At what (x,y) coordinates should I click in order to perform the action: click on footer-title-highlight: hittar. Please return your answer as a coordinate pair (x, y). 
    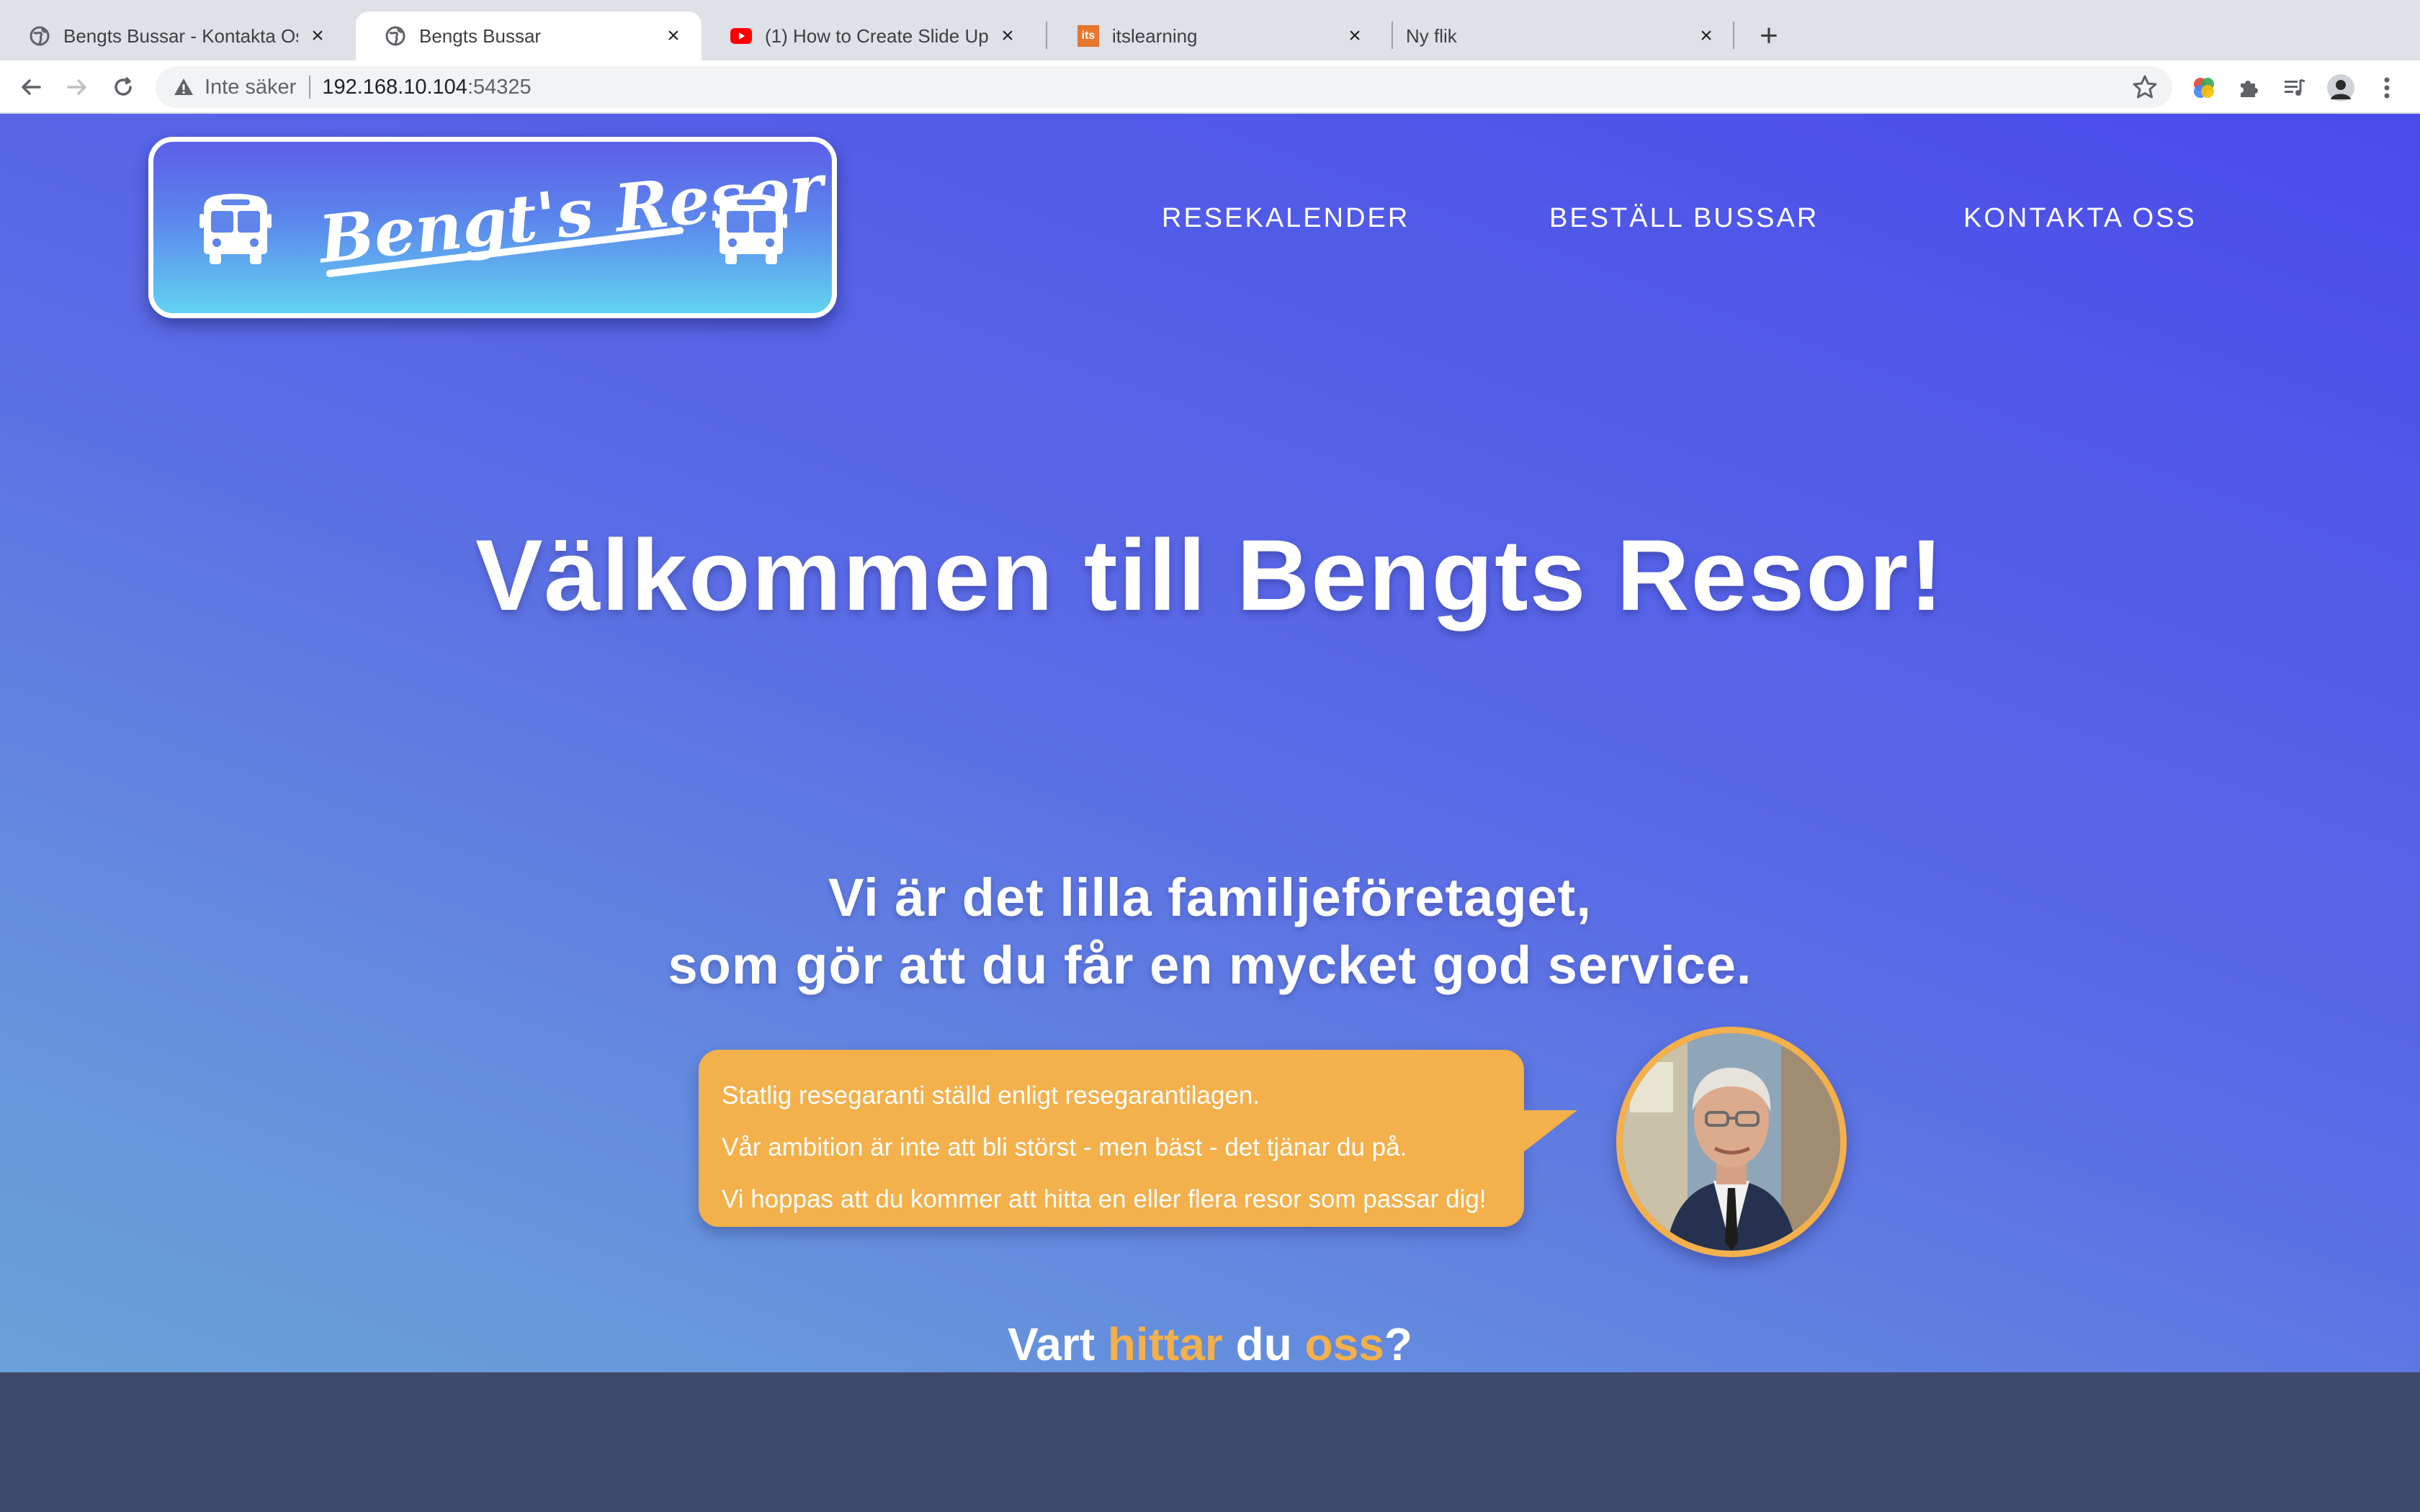
    Looking at the image, I should click on (1165, 1344).